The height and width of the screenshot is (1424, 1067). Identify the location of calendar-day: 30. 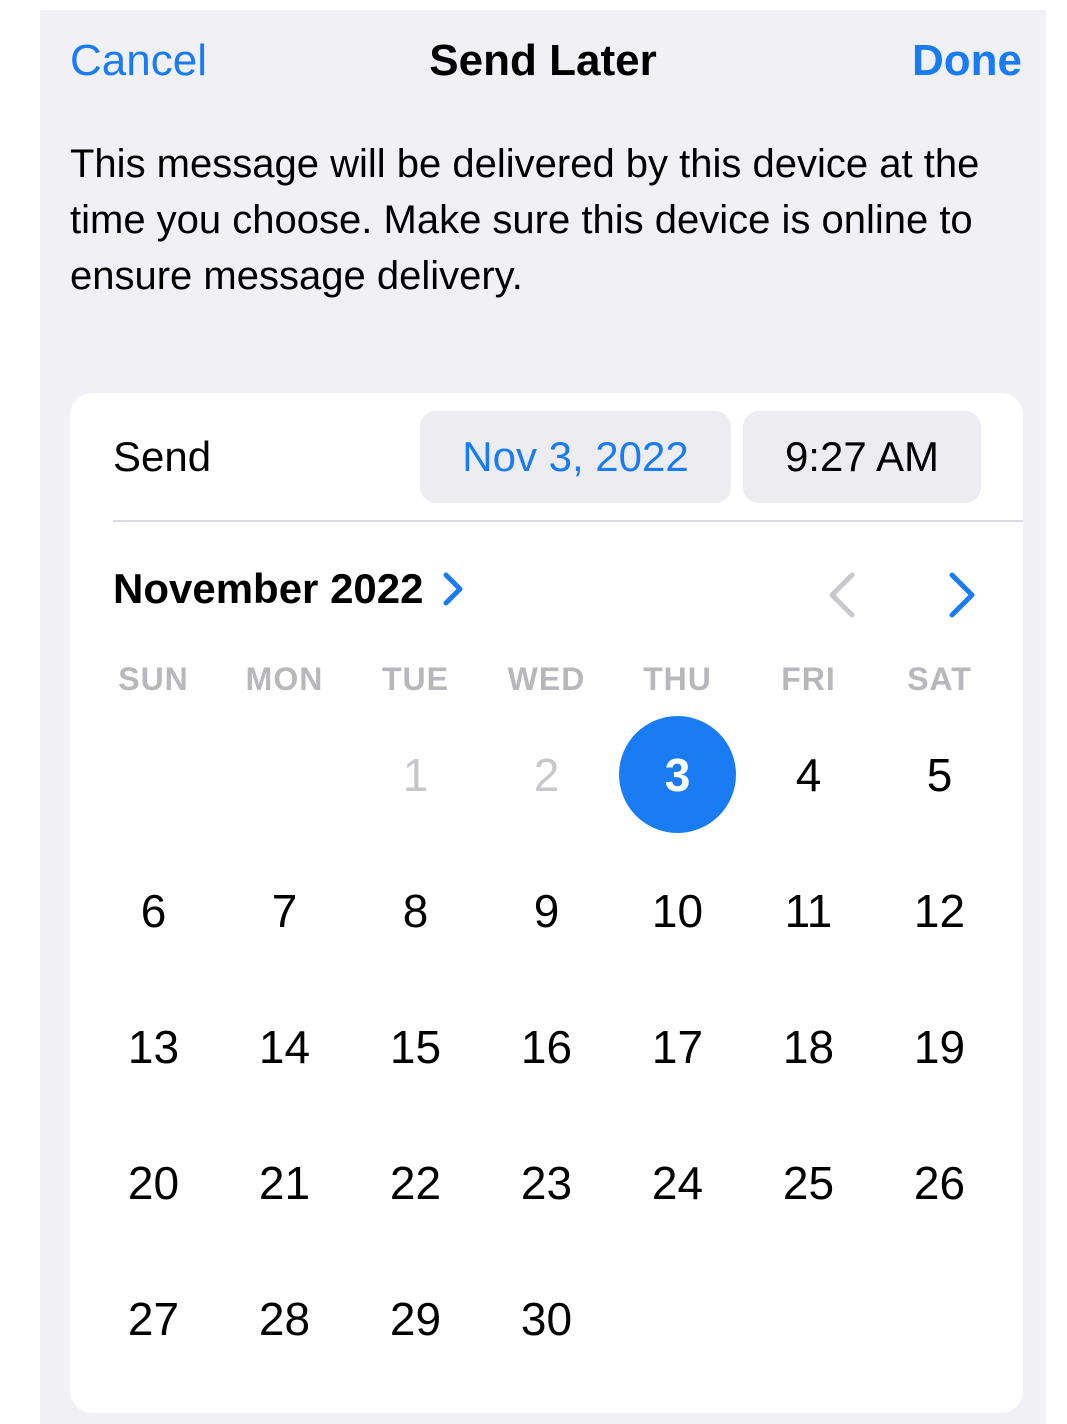
(546, 1319).